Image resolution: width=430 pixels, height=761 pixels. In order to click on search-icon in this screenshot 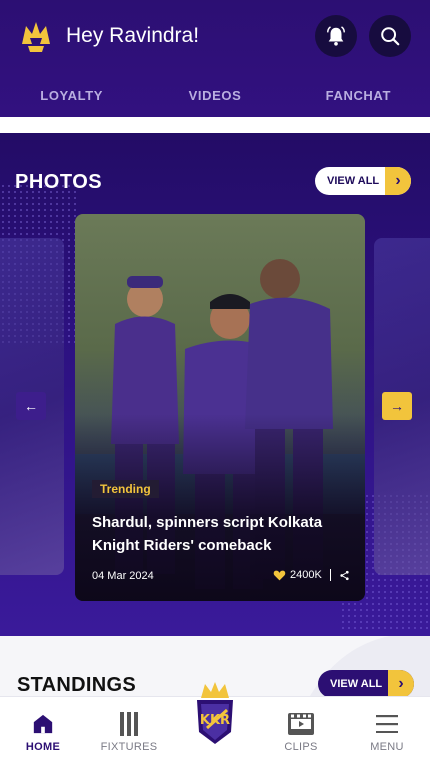, I will do `click(390, 36)`.